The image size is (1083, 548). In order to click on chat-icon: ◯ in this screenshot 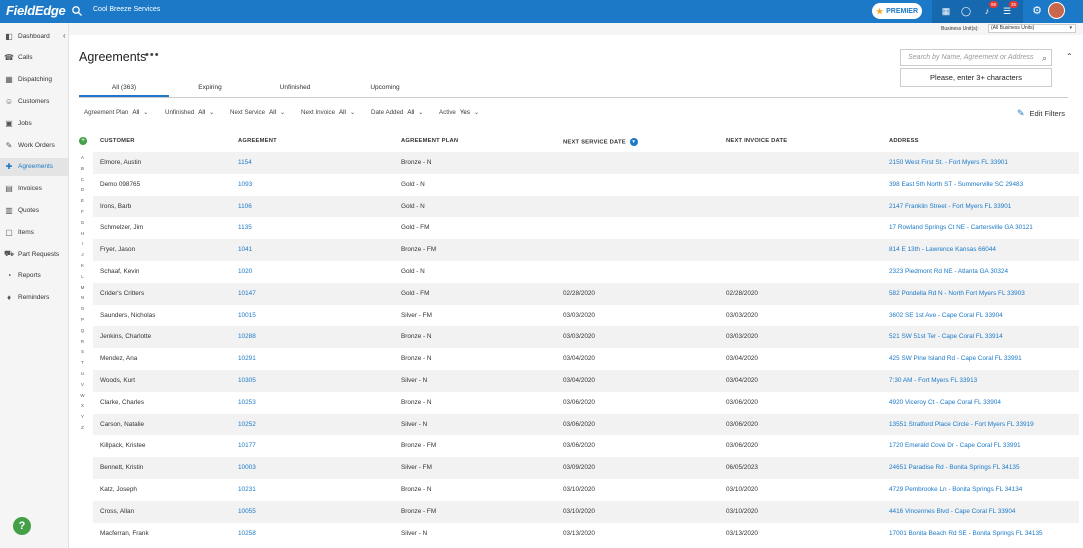, I will do `click(966, 11)`.